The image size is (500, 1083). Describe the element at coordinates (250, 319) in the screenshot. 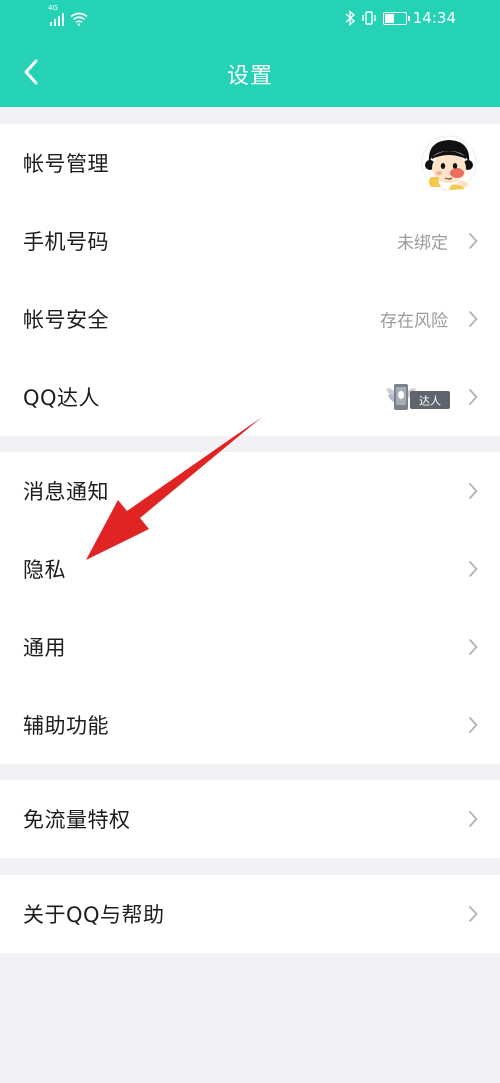

I see `settings-item-account-security: 帐号安全 存在风险` at that location.